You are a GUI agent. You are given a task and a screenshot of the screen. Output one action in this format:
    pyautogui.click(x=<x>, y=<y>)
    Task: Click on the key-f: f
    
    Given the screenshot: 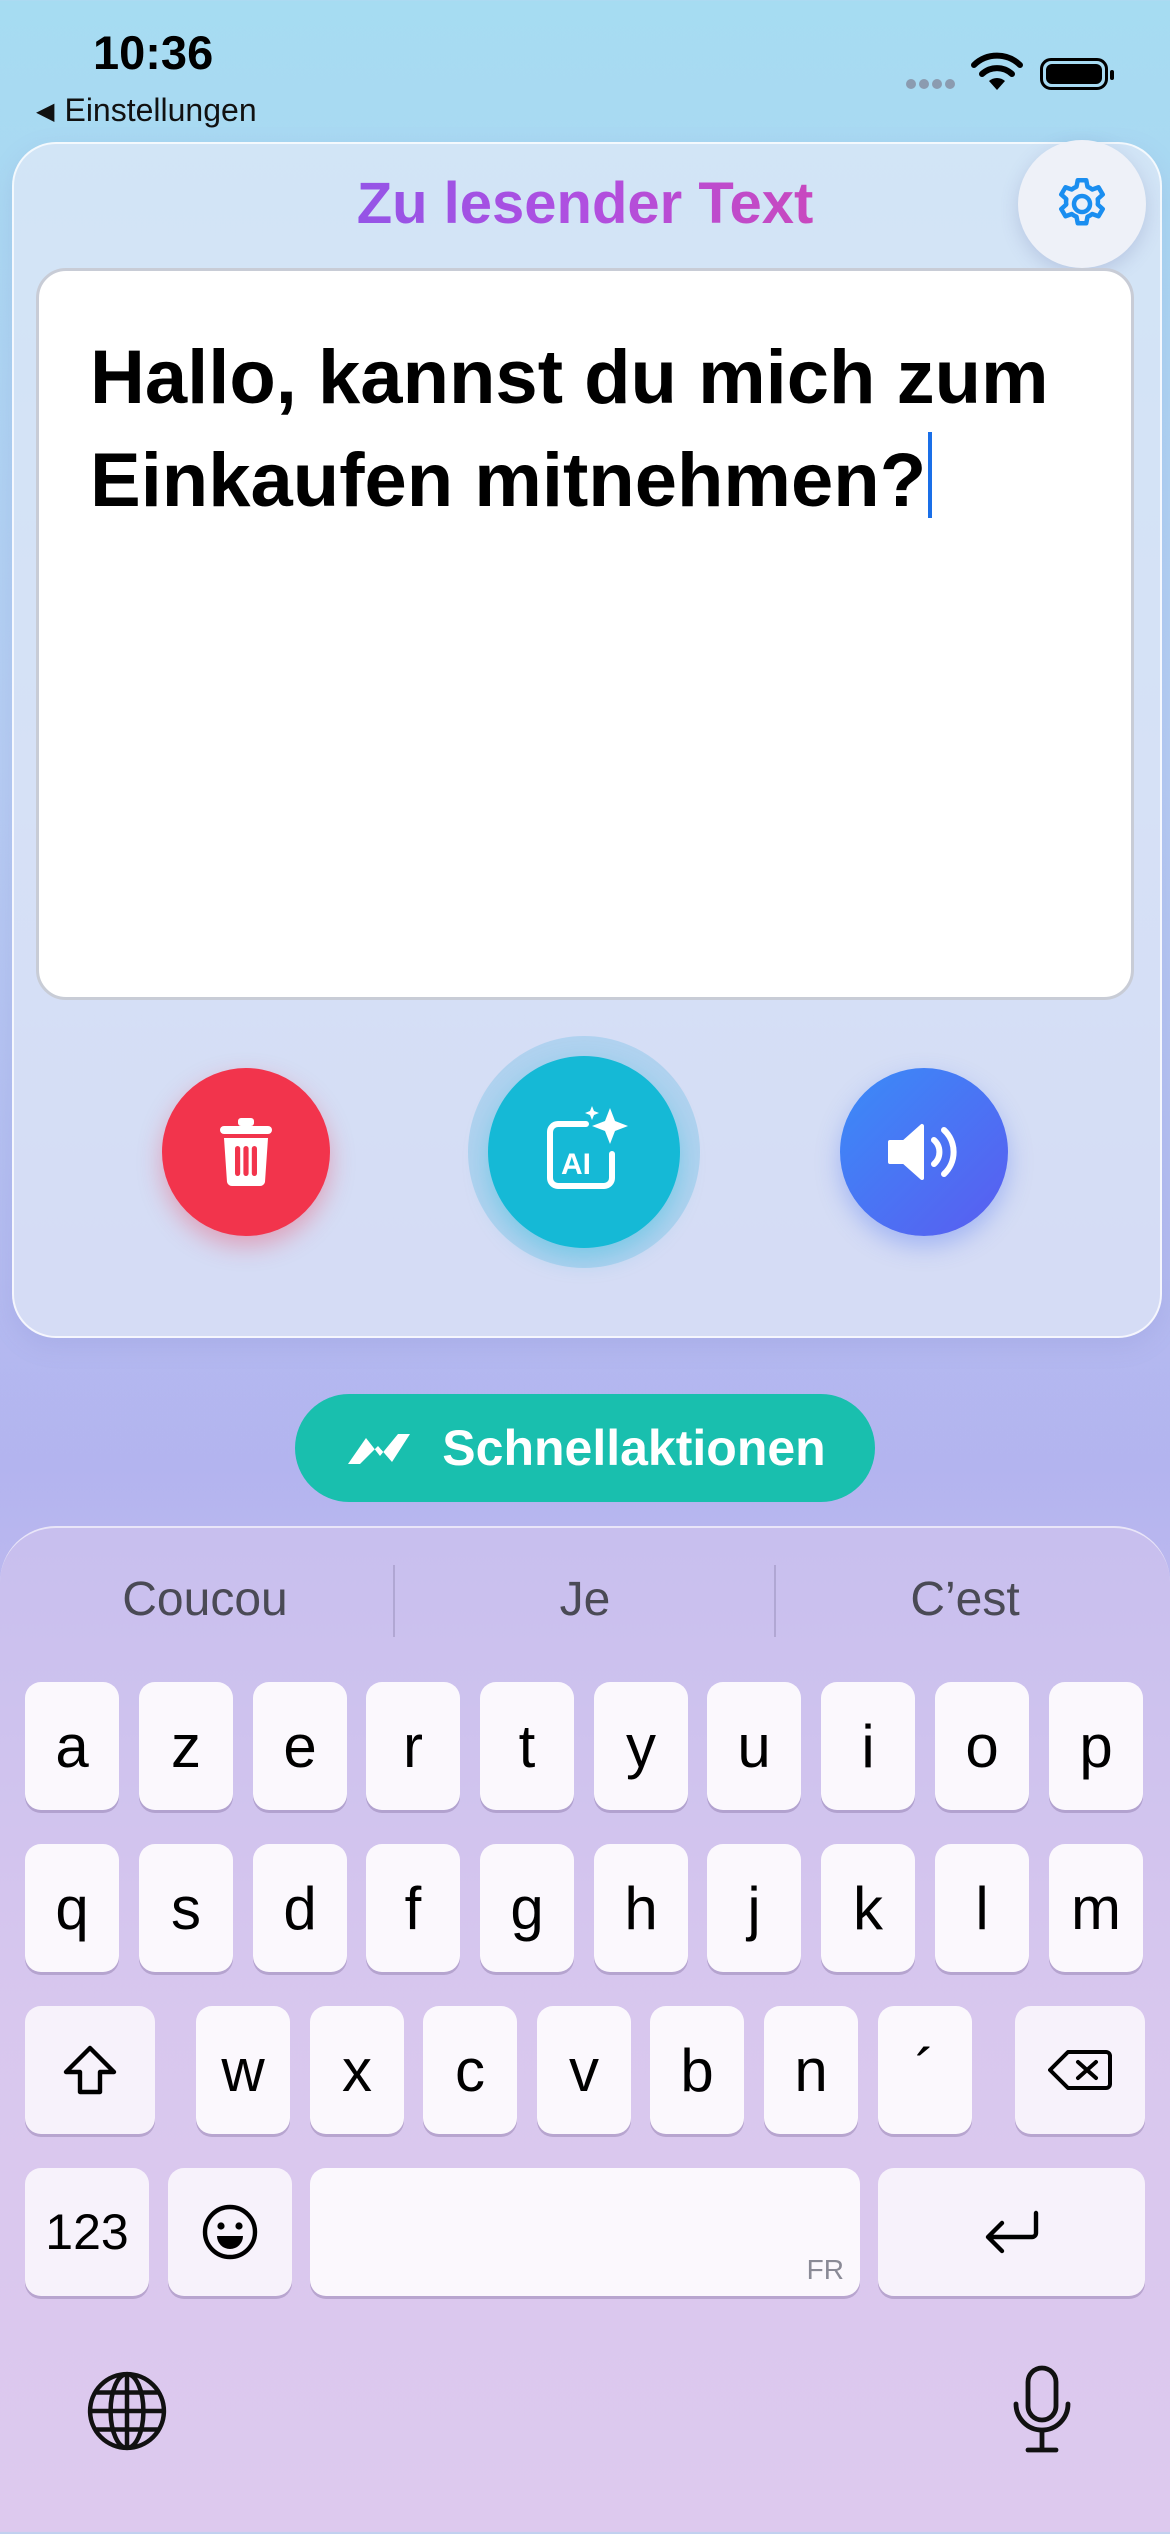 What is the action you would take?
    pyautogui.click(x=413, y=1908)
    